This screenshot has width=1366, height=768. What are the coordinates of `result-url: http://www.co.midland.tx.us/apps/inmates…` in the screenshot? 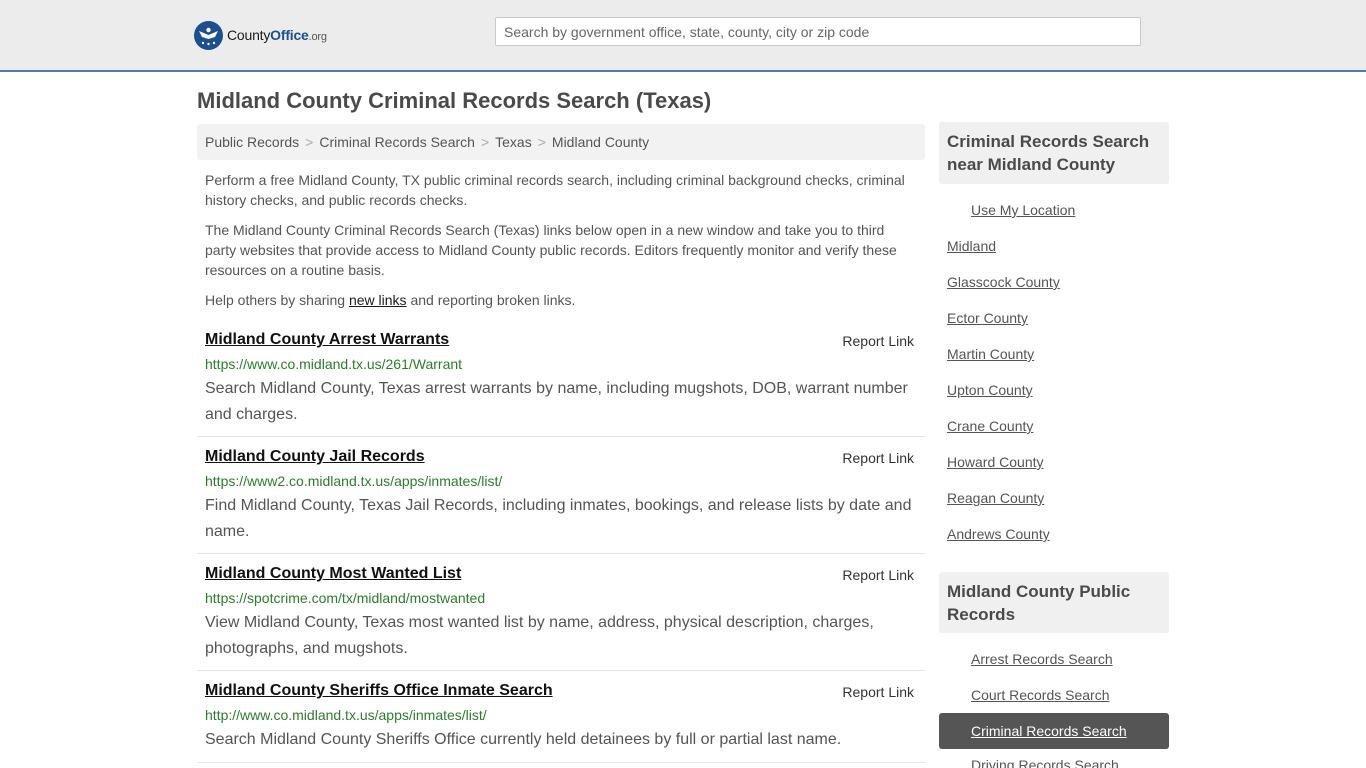 It's located at (346, 715).